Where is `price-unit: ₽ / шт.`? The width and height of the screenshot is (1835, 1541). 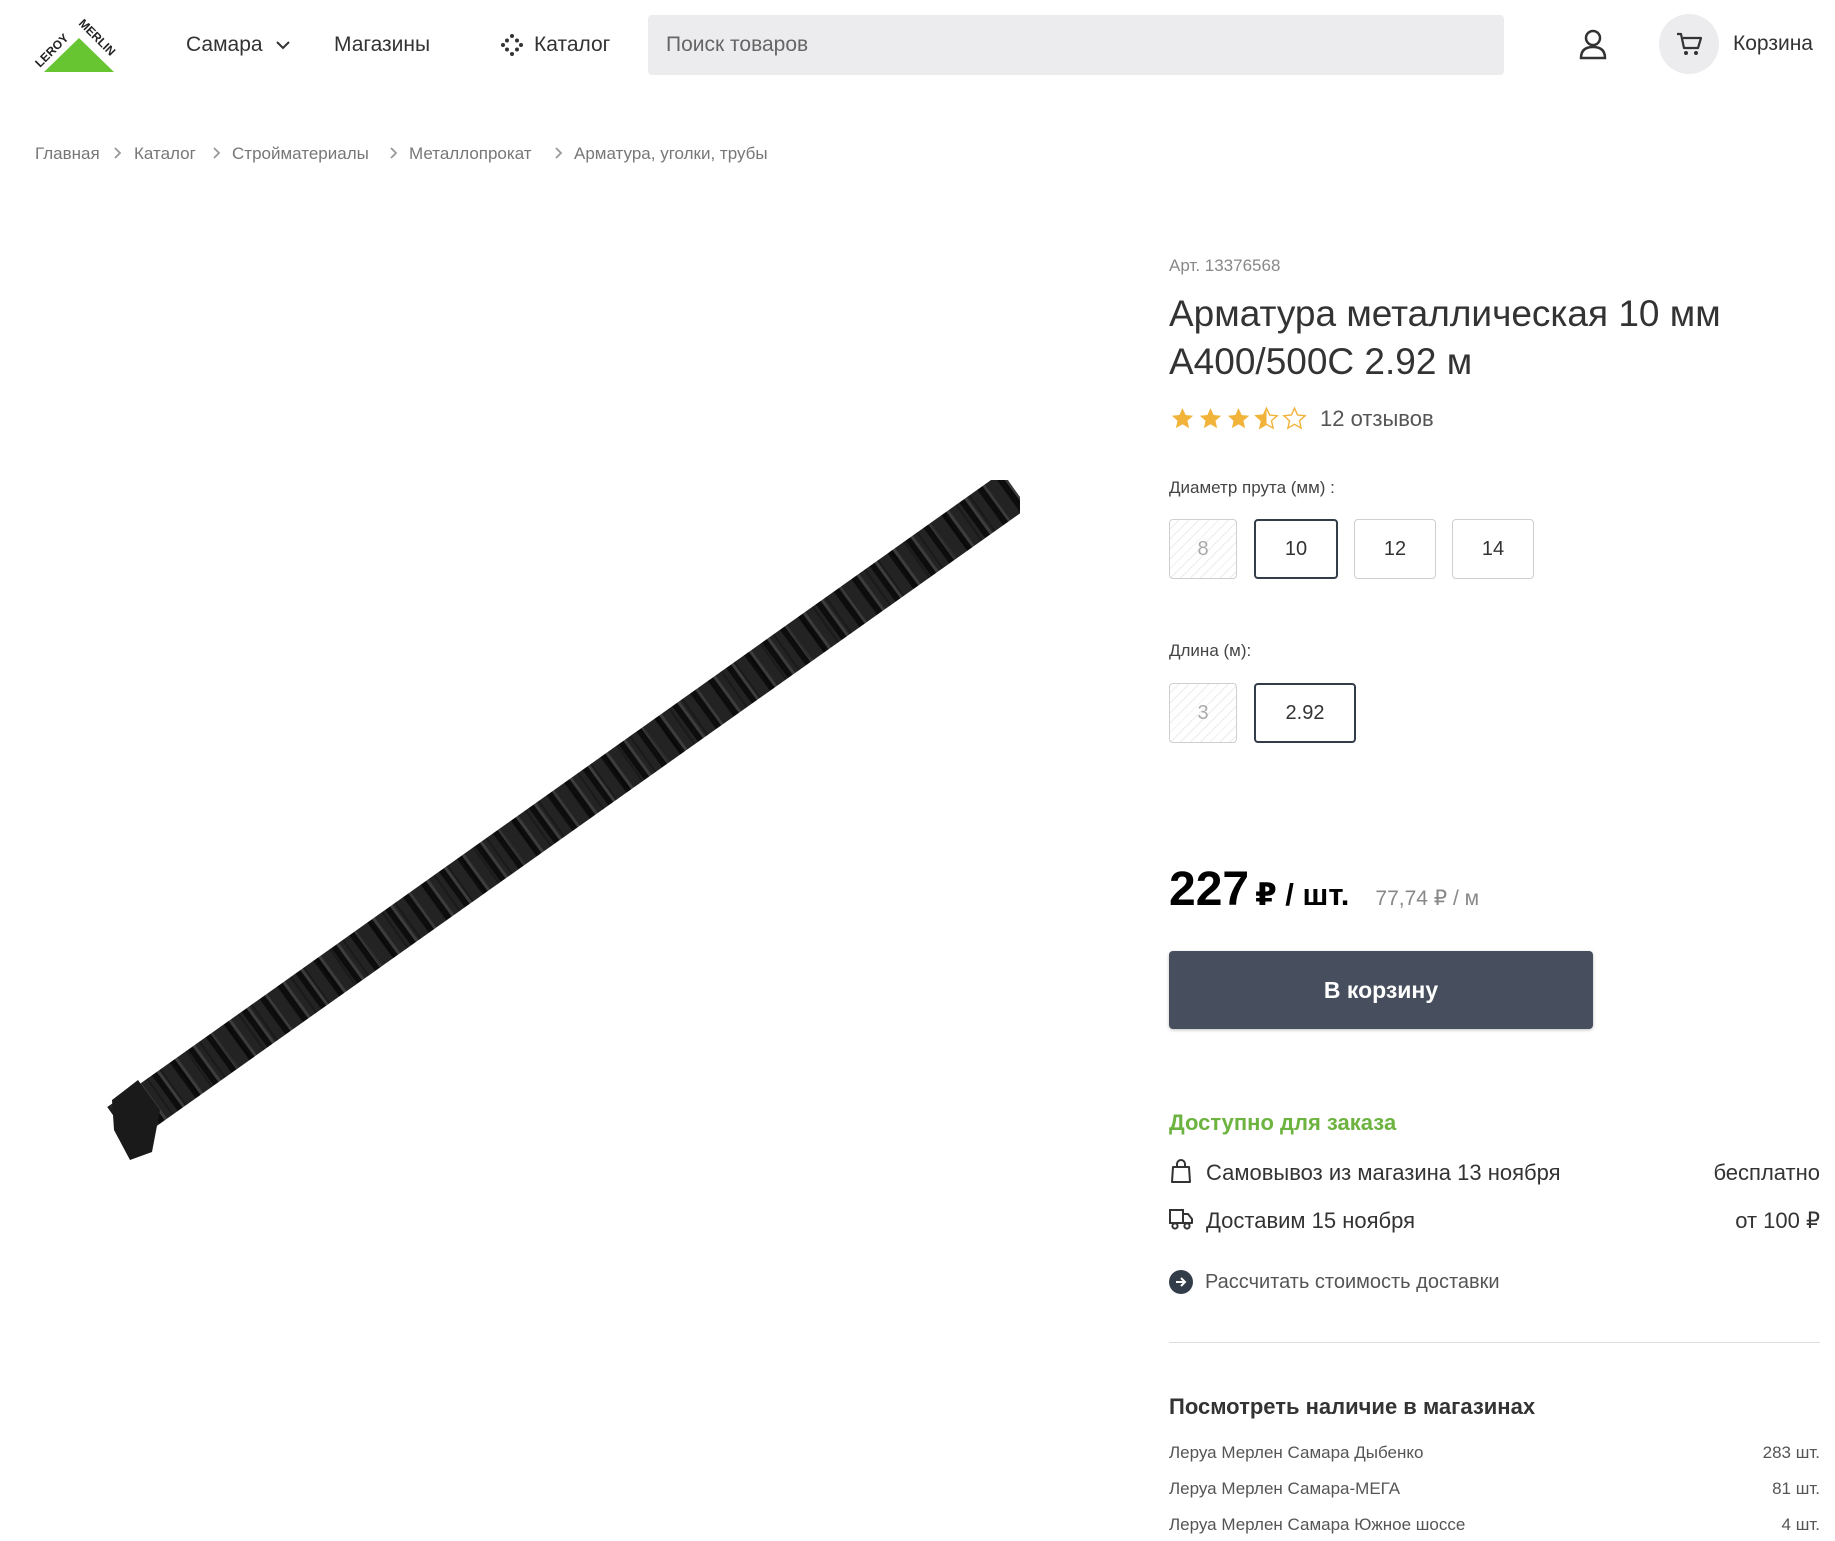 price-unit: ₽ / шт. is located at coordinates (1302, 894).